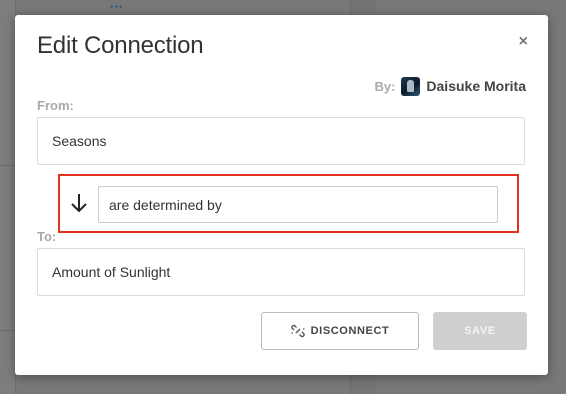  What do you see at coordinates (297, 331) in the screenshot?
I see `broken-link-icon` at bounding box center [297, 331].